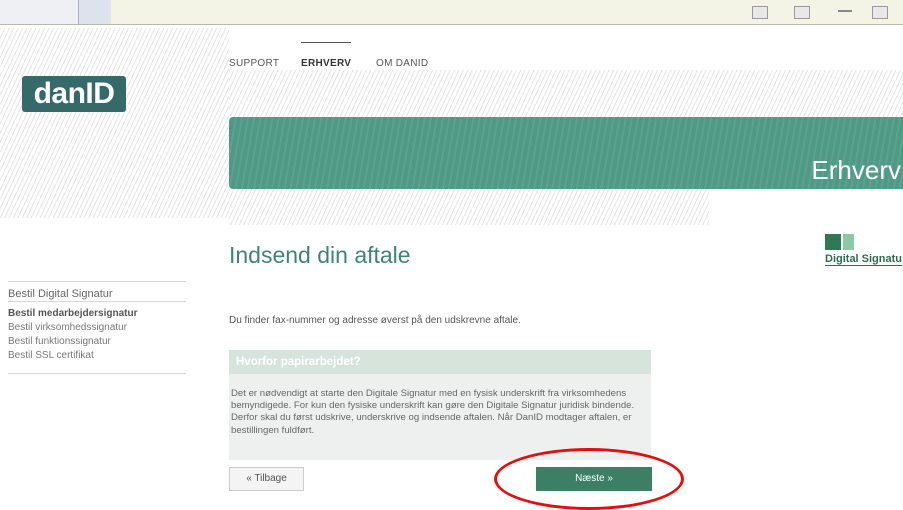  I want to click on sidebar-item-medarbejdersignatur: Bestil medarbejdersignatur, so click(72, 313).